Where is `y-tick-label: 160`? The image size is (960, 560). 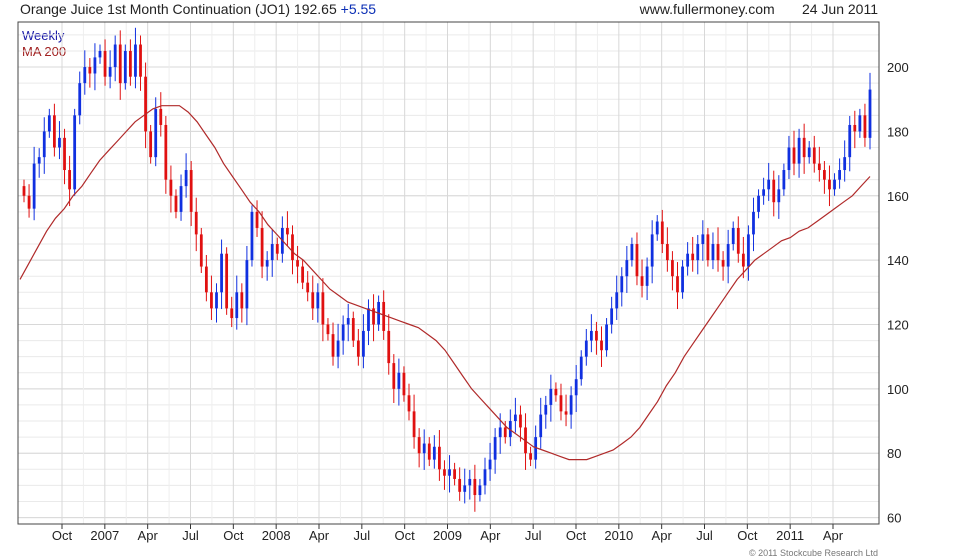 y-tick-label: 160 is located at coordinates (898, 196).